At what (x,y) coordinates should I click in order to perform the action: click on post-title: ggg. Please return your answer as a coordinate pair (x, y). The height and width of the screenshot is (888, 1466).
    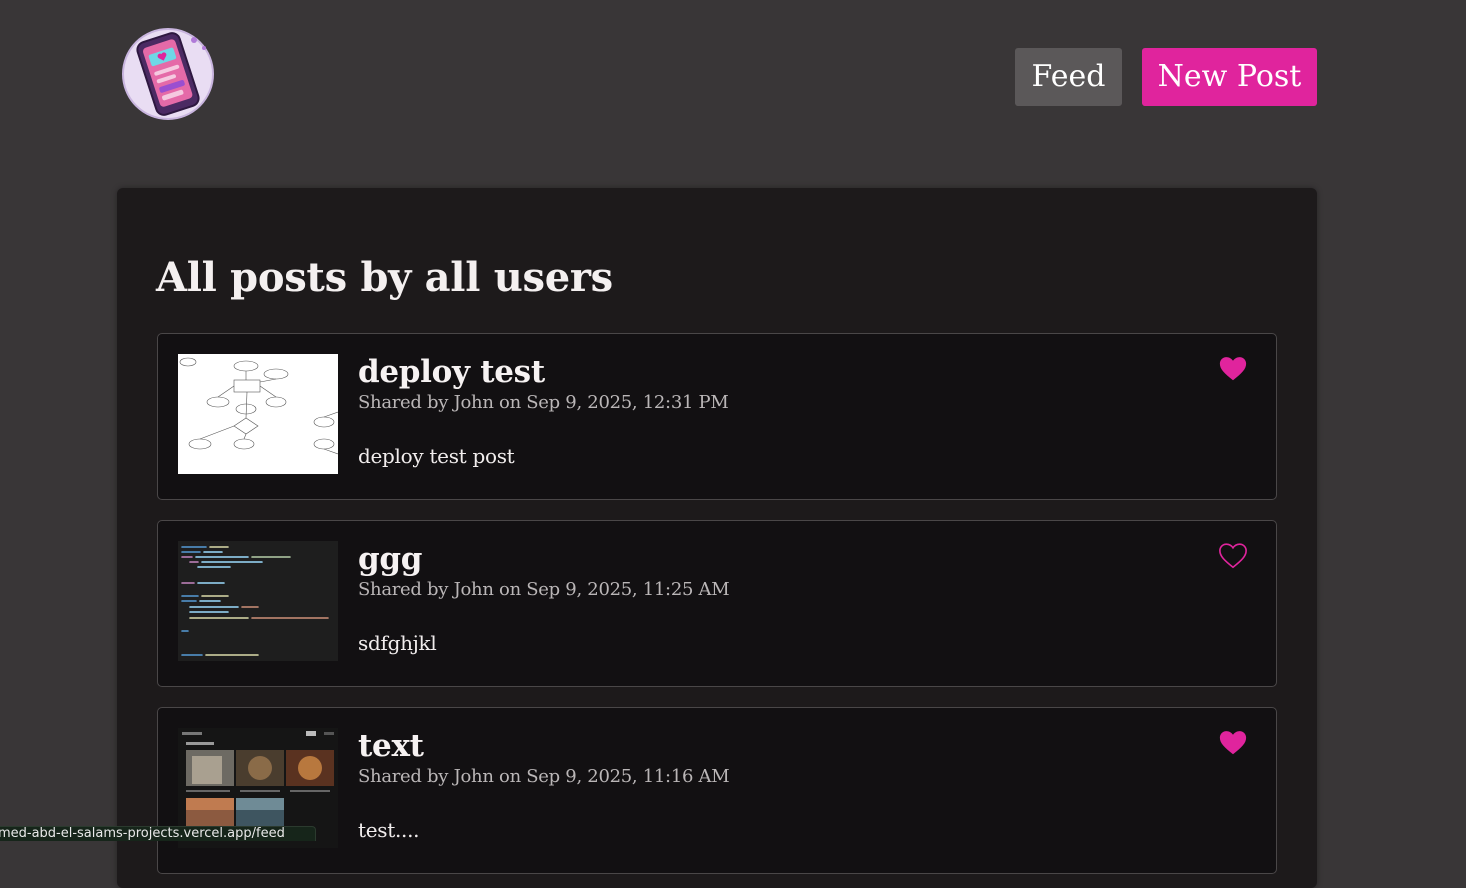
    Looking at the image, I should click on (390, 559).